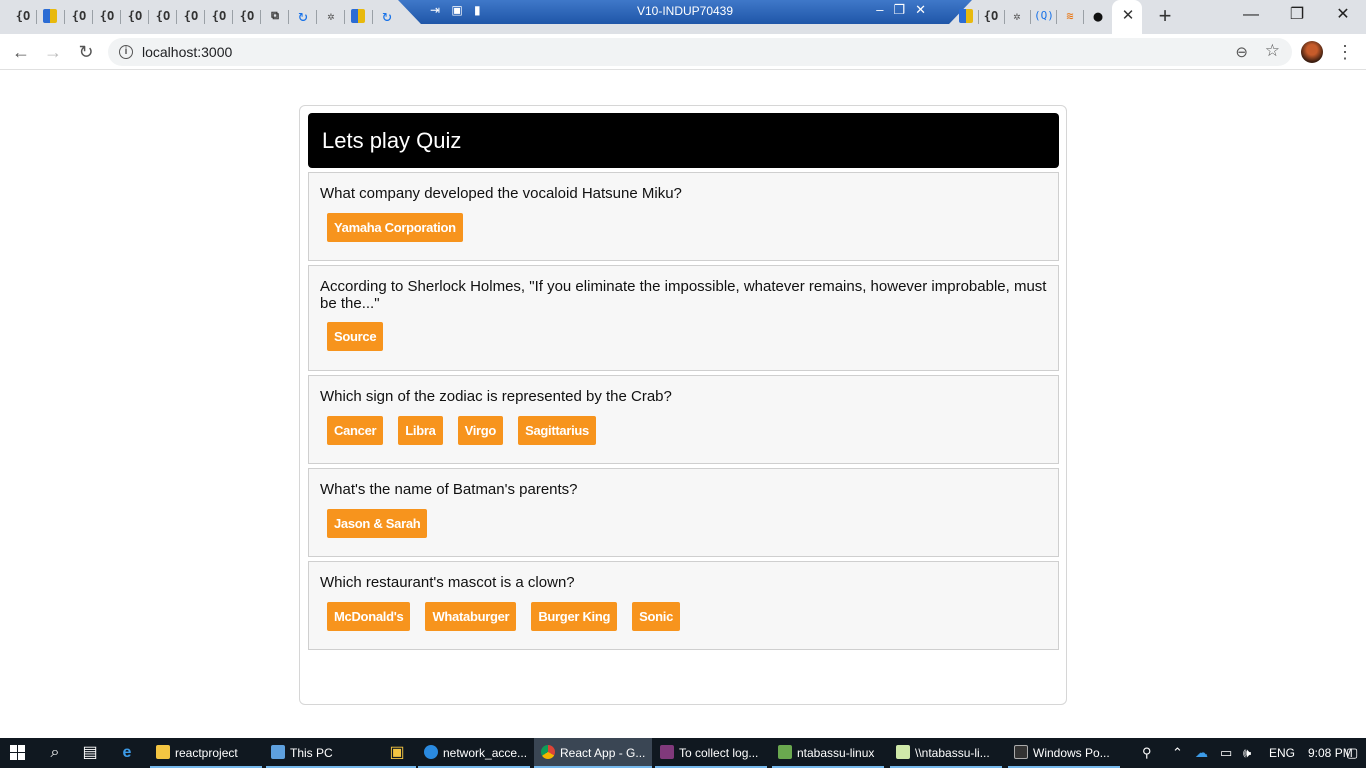 The height and width of the screenshot is (768, 1366). I want to click on language-indicator: ENG, so click(1282, 753).